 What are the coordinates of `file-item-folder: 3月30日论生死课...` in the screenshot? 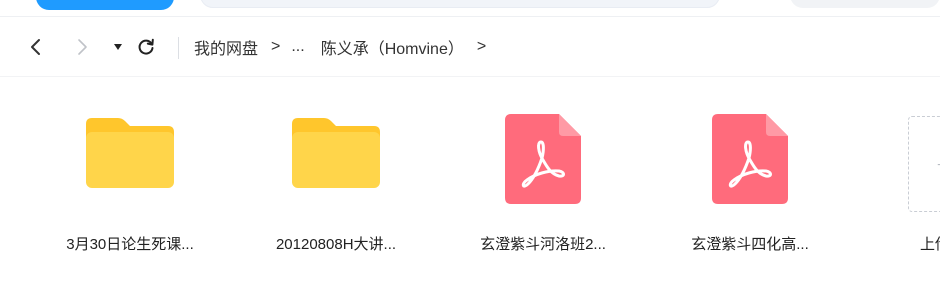 It's located at (130, 189).